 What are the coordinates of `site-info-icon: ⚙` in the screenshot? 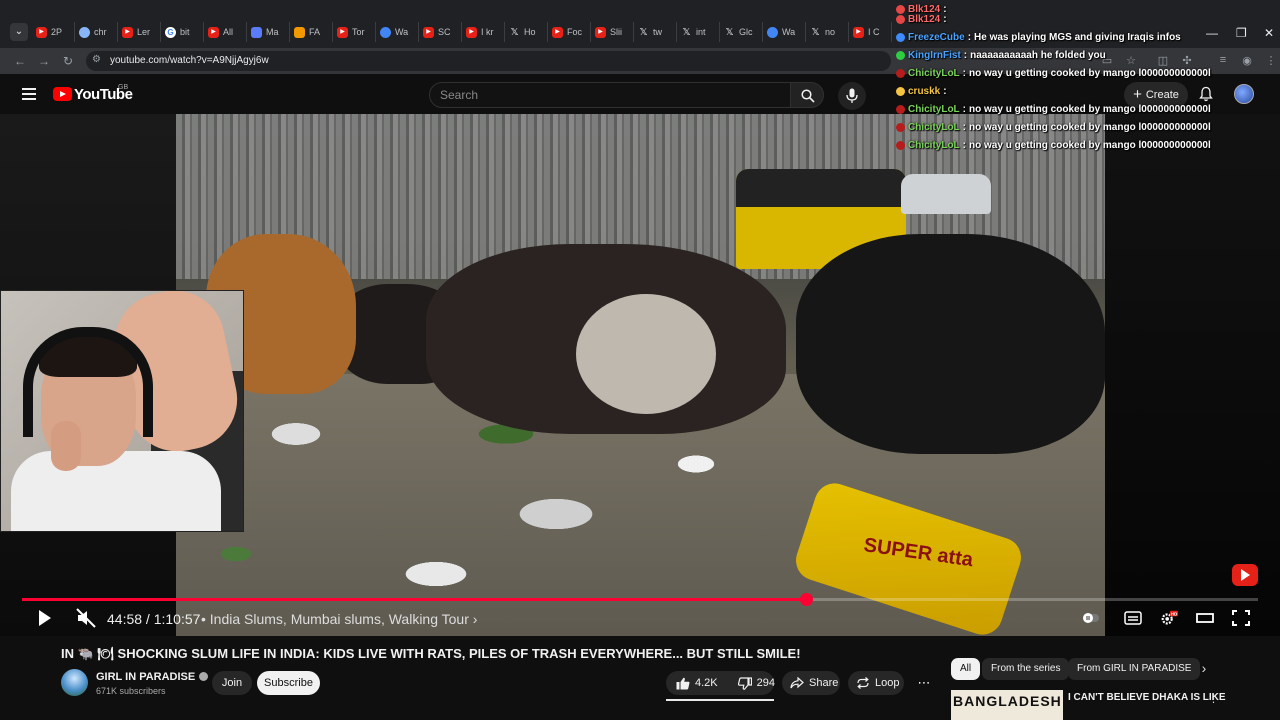 It's located at (96, 59).